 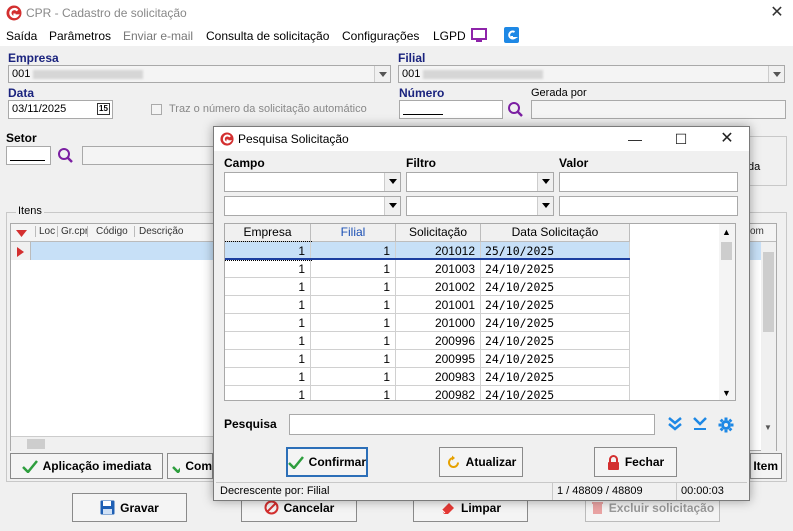 What do you see at coordinates (726, 251) in the screenshot?
I see `results-vscroll-thumb` at bounding box center [726, 251].